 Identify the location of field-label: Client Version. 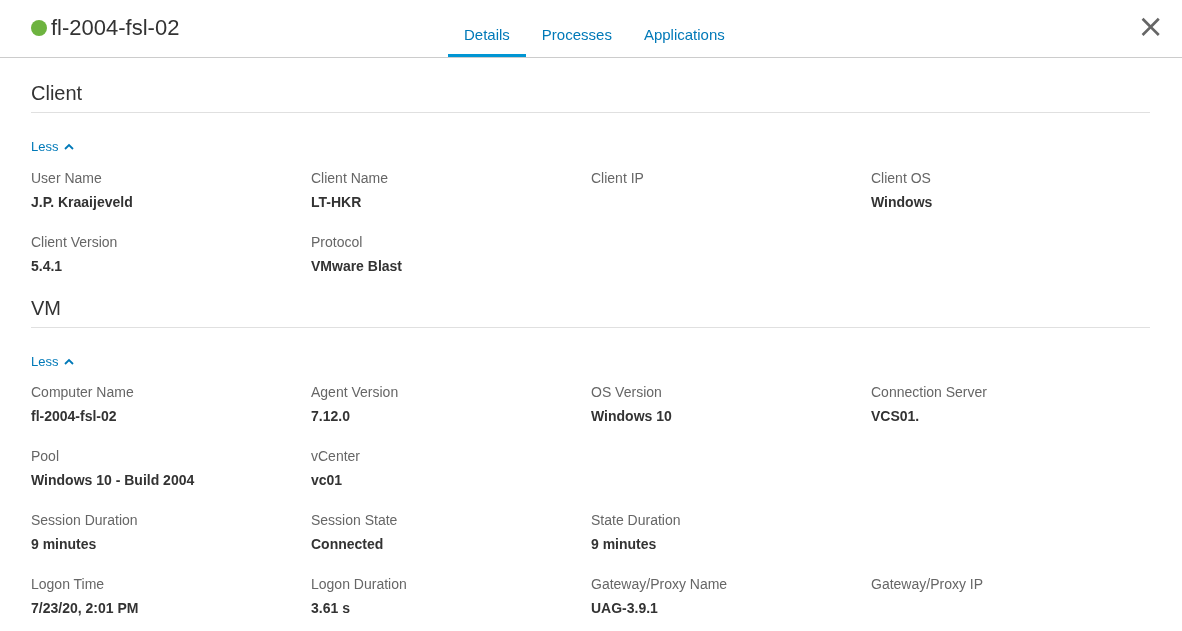
(74, 242).